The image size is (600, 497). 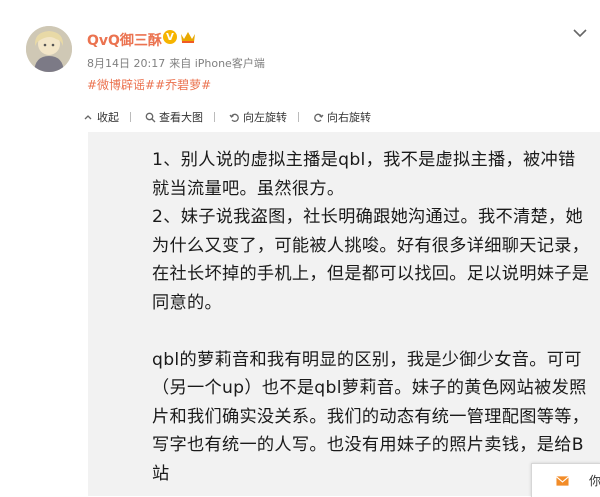 What do you see at coordinates (126, 63) in the screenshot?
I see `post-time: 8月14日 20:17` at bounding box center [126, 63].